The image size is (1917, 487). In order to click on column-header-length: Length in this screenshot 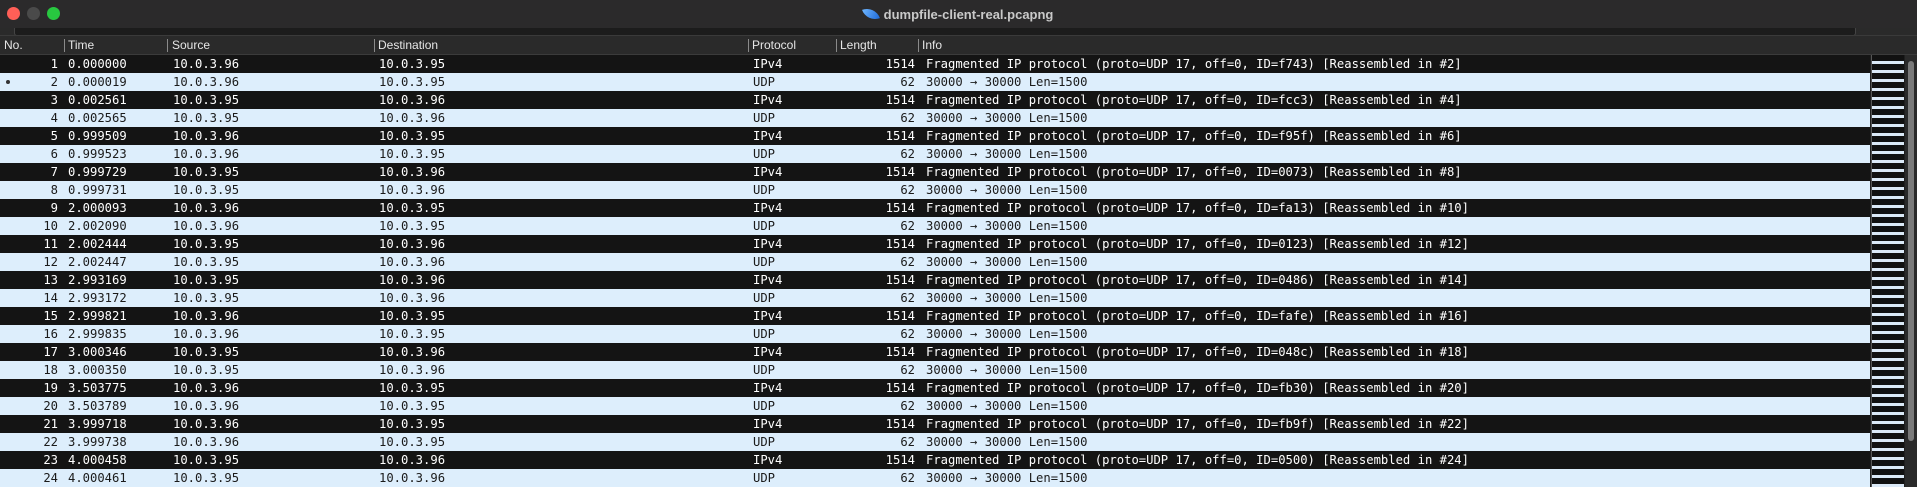, I will do `click(858, 45)`.